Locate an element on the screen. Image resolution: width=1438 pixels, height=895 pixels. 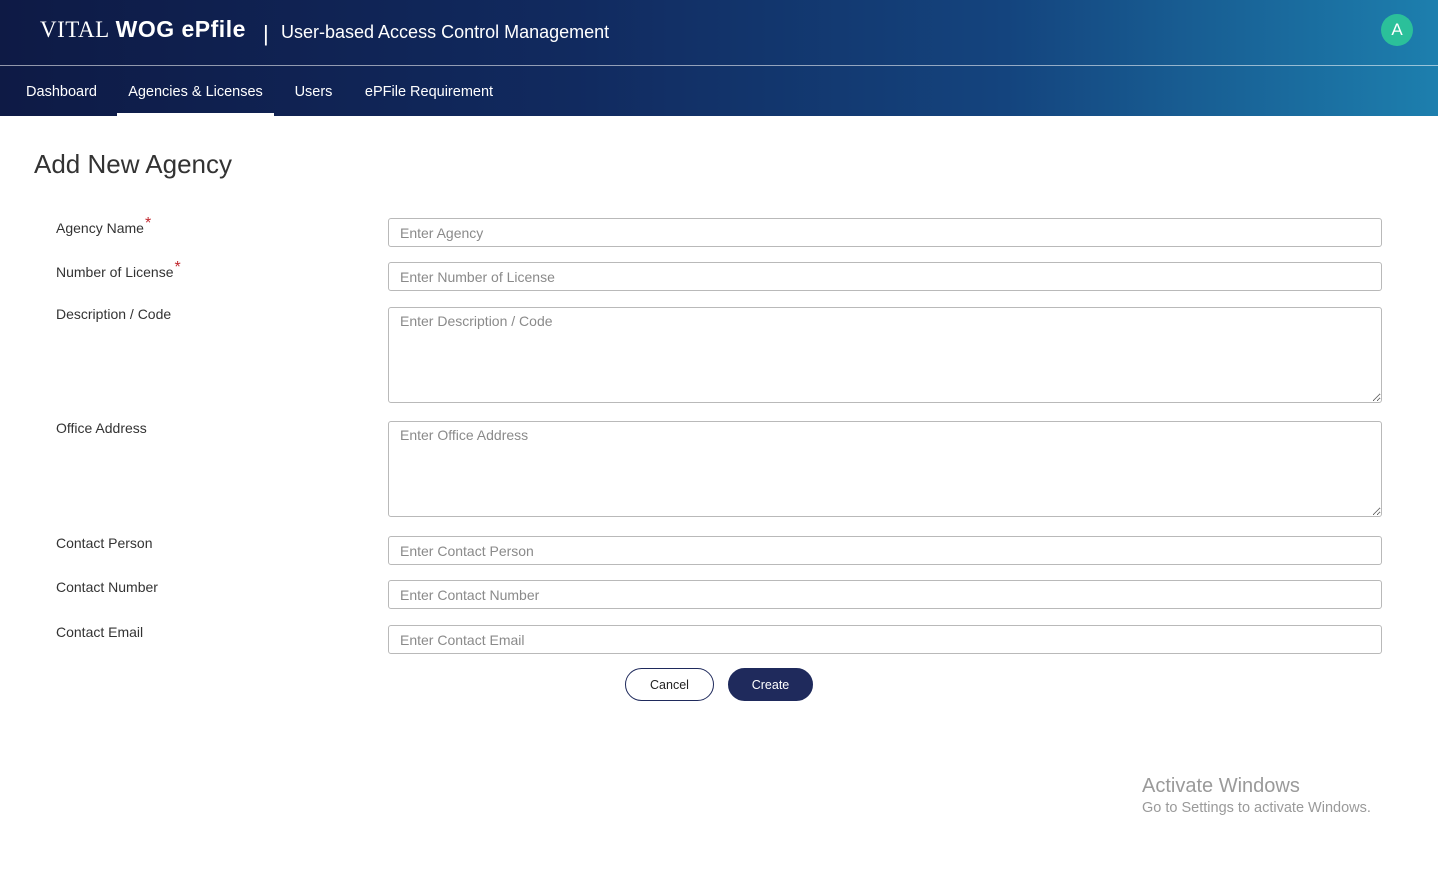
contact-number-label: Contact Number is located at coordinates (107, 587).